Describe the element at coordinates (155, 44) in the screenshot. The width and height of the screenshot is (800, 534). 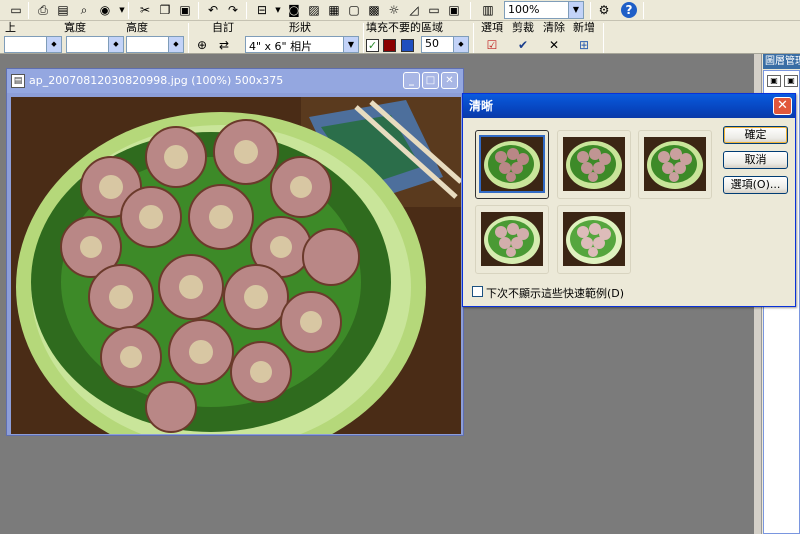
I see `height-field: ◆` at that location.